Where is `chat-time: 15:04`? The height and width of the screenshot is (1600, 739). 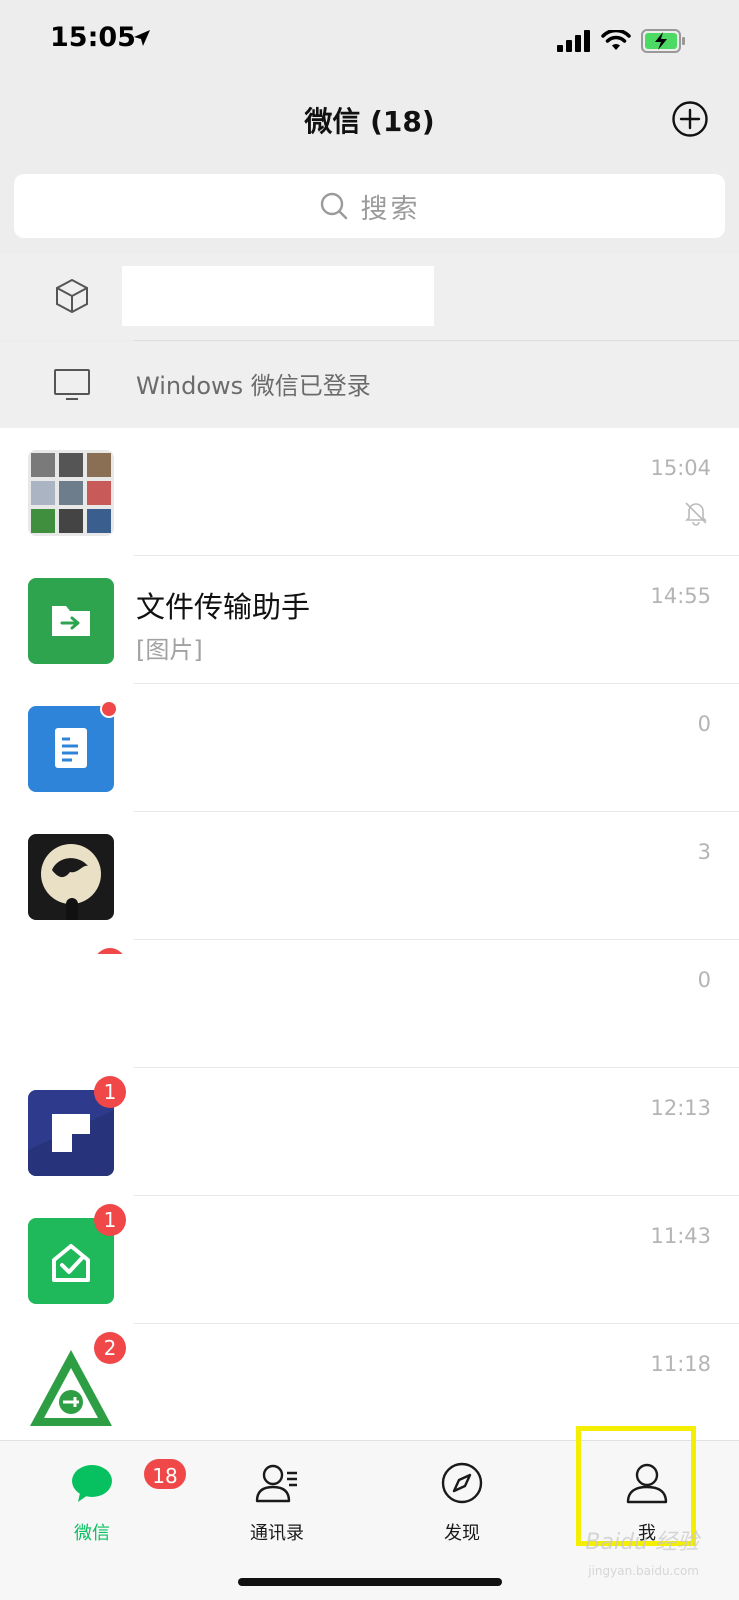
chat-time: 15:04 is located at coordinates (680, 468).